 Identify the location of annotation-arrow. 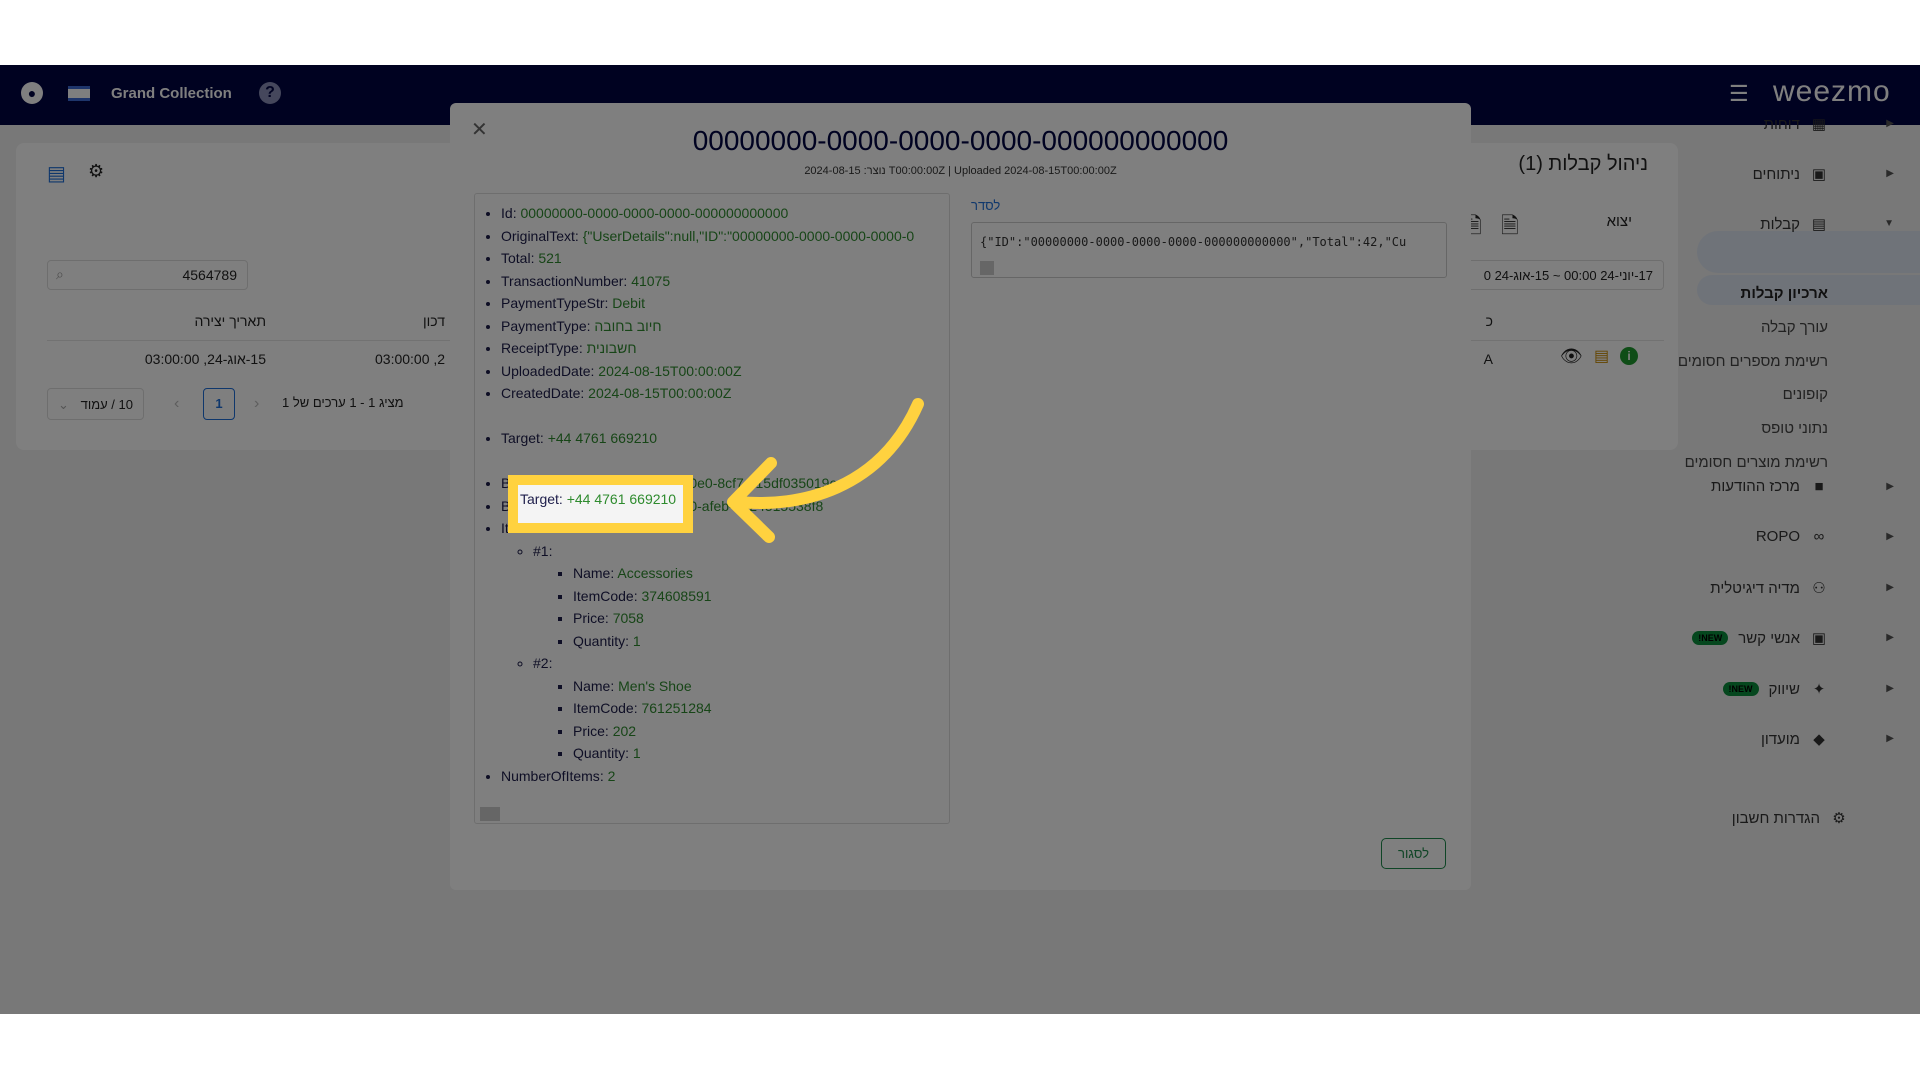
(825, 470).